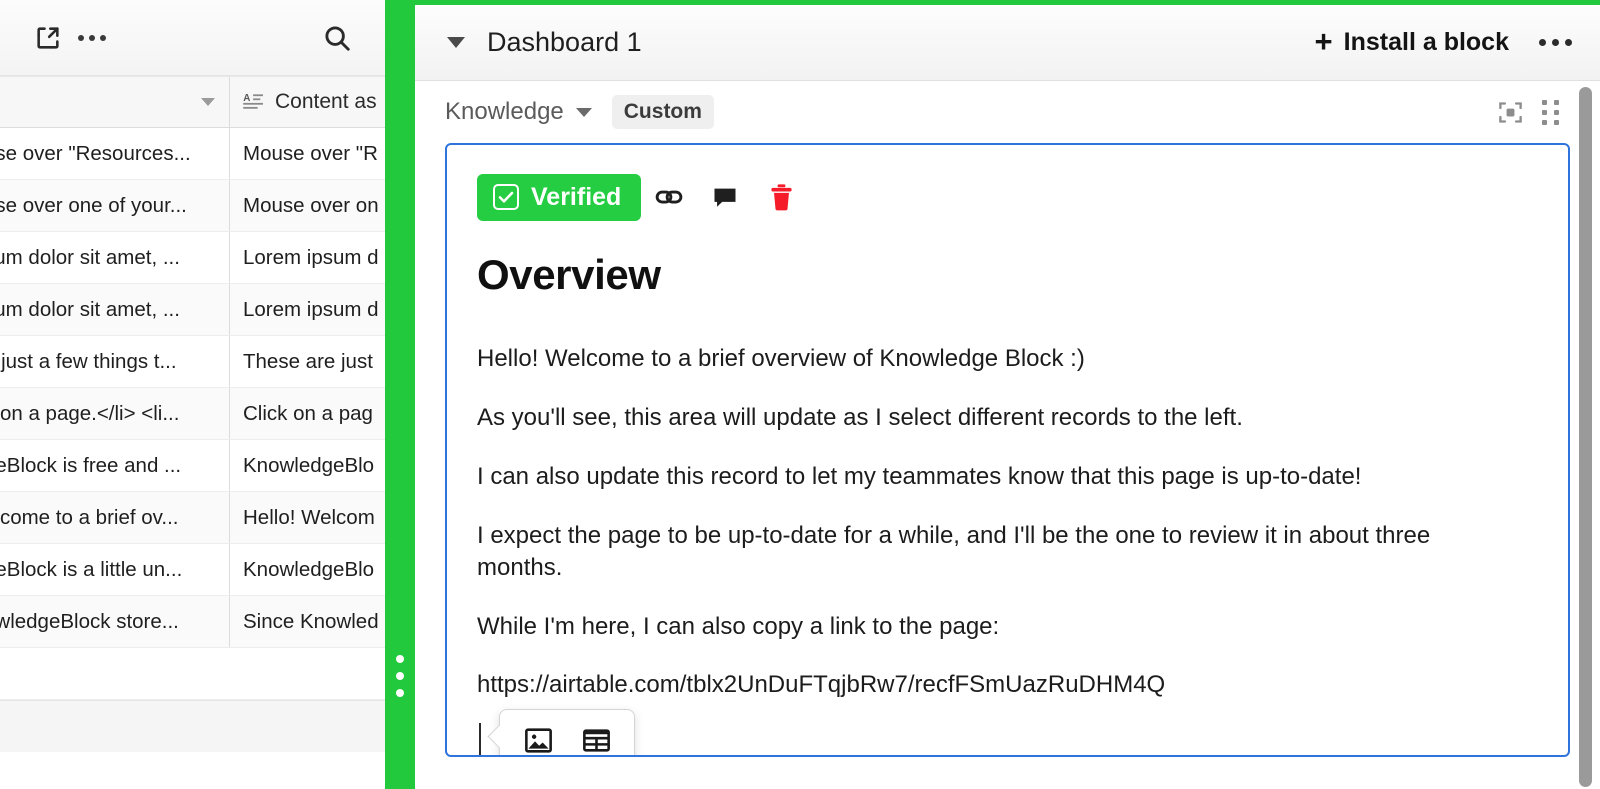 Image resolution: width=1600 pixels, height=789 pixels. I want to click on long-text-field-icon: A, so click(254, 102).